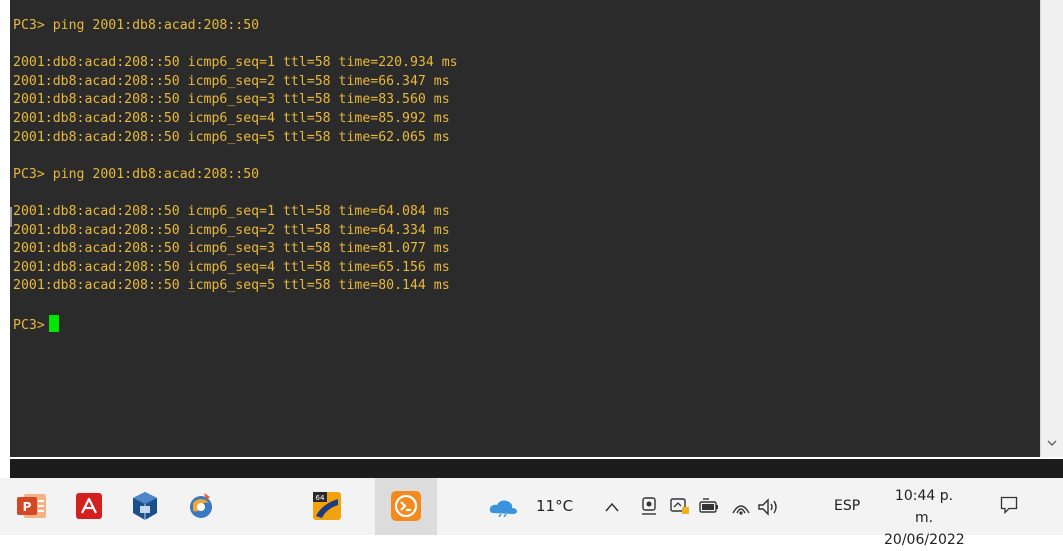  I want to click on onedrive-icon, so click(680, 506).